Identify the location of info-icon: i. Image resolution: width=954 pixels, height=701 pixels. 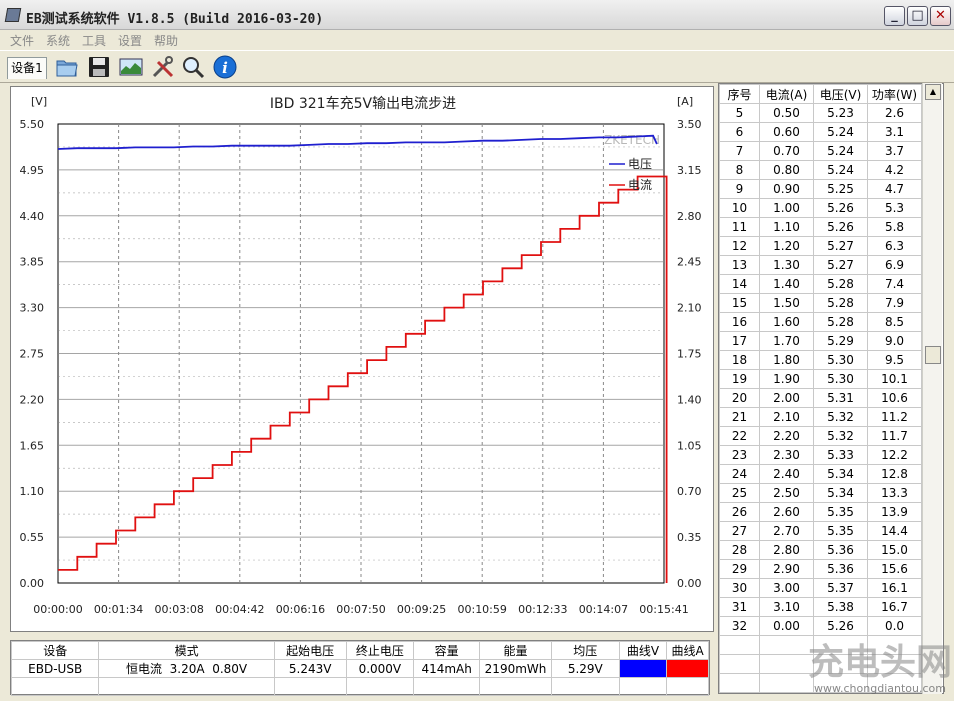
(225, 67).